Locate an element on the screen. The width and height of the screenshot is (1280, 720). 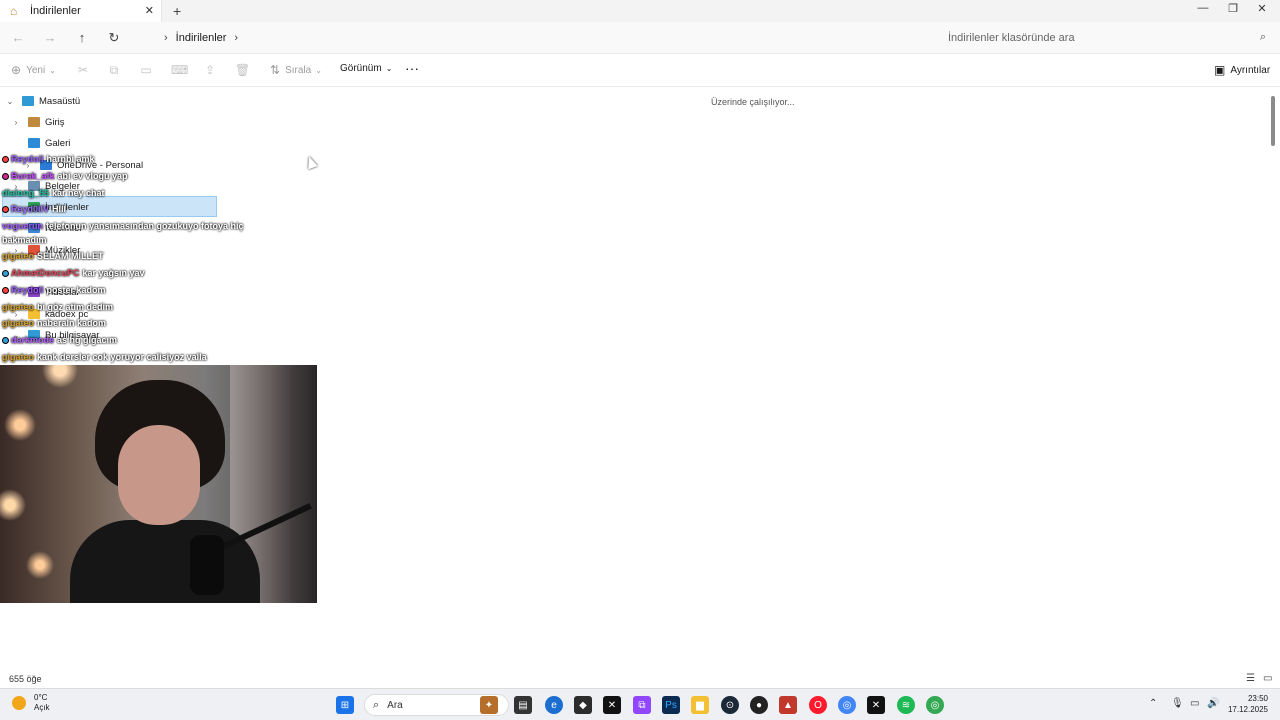
tree-item-label: Masaüstü is located at coordinates (60, 101).